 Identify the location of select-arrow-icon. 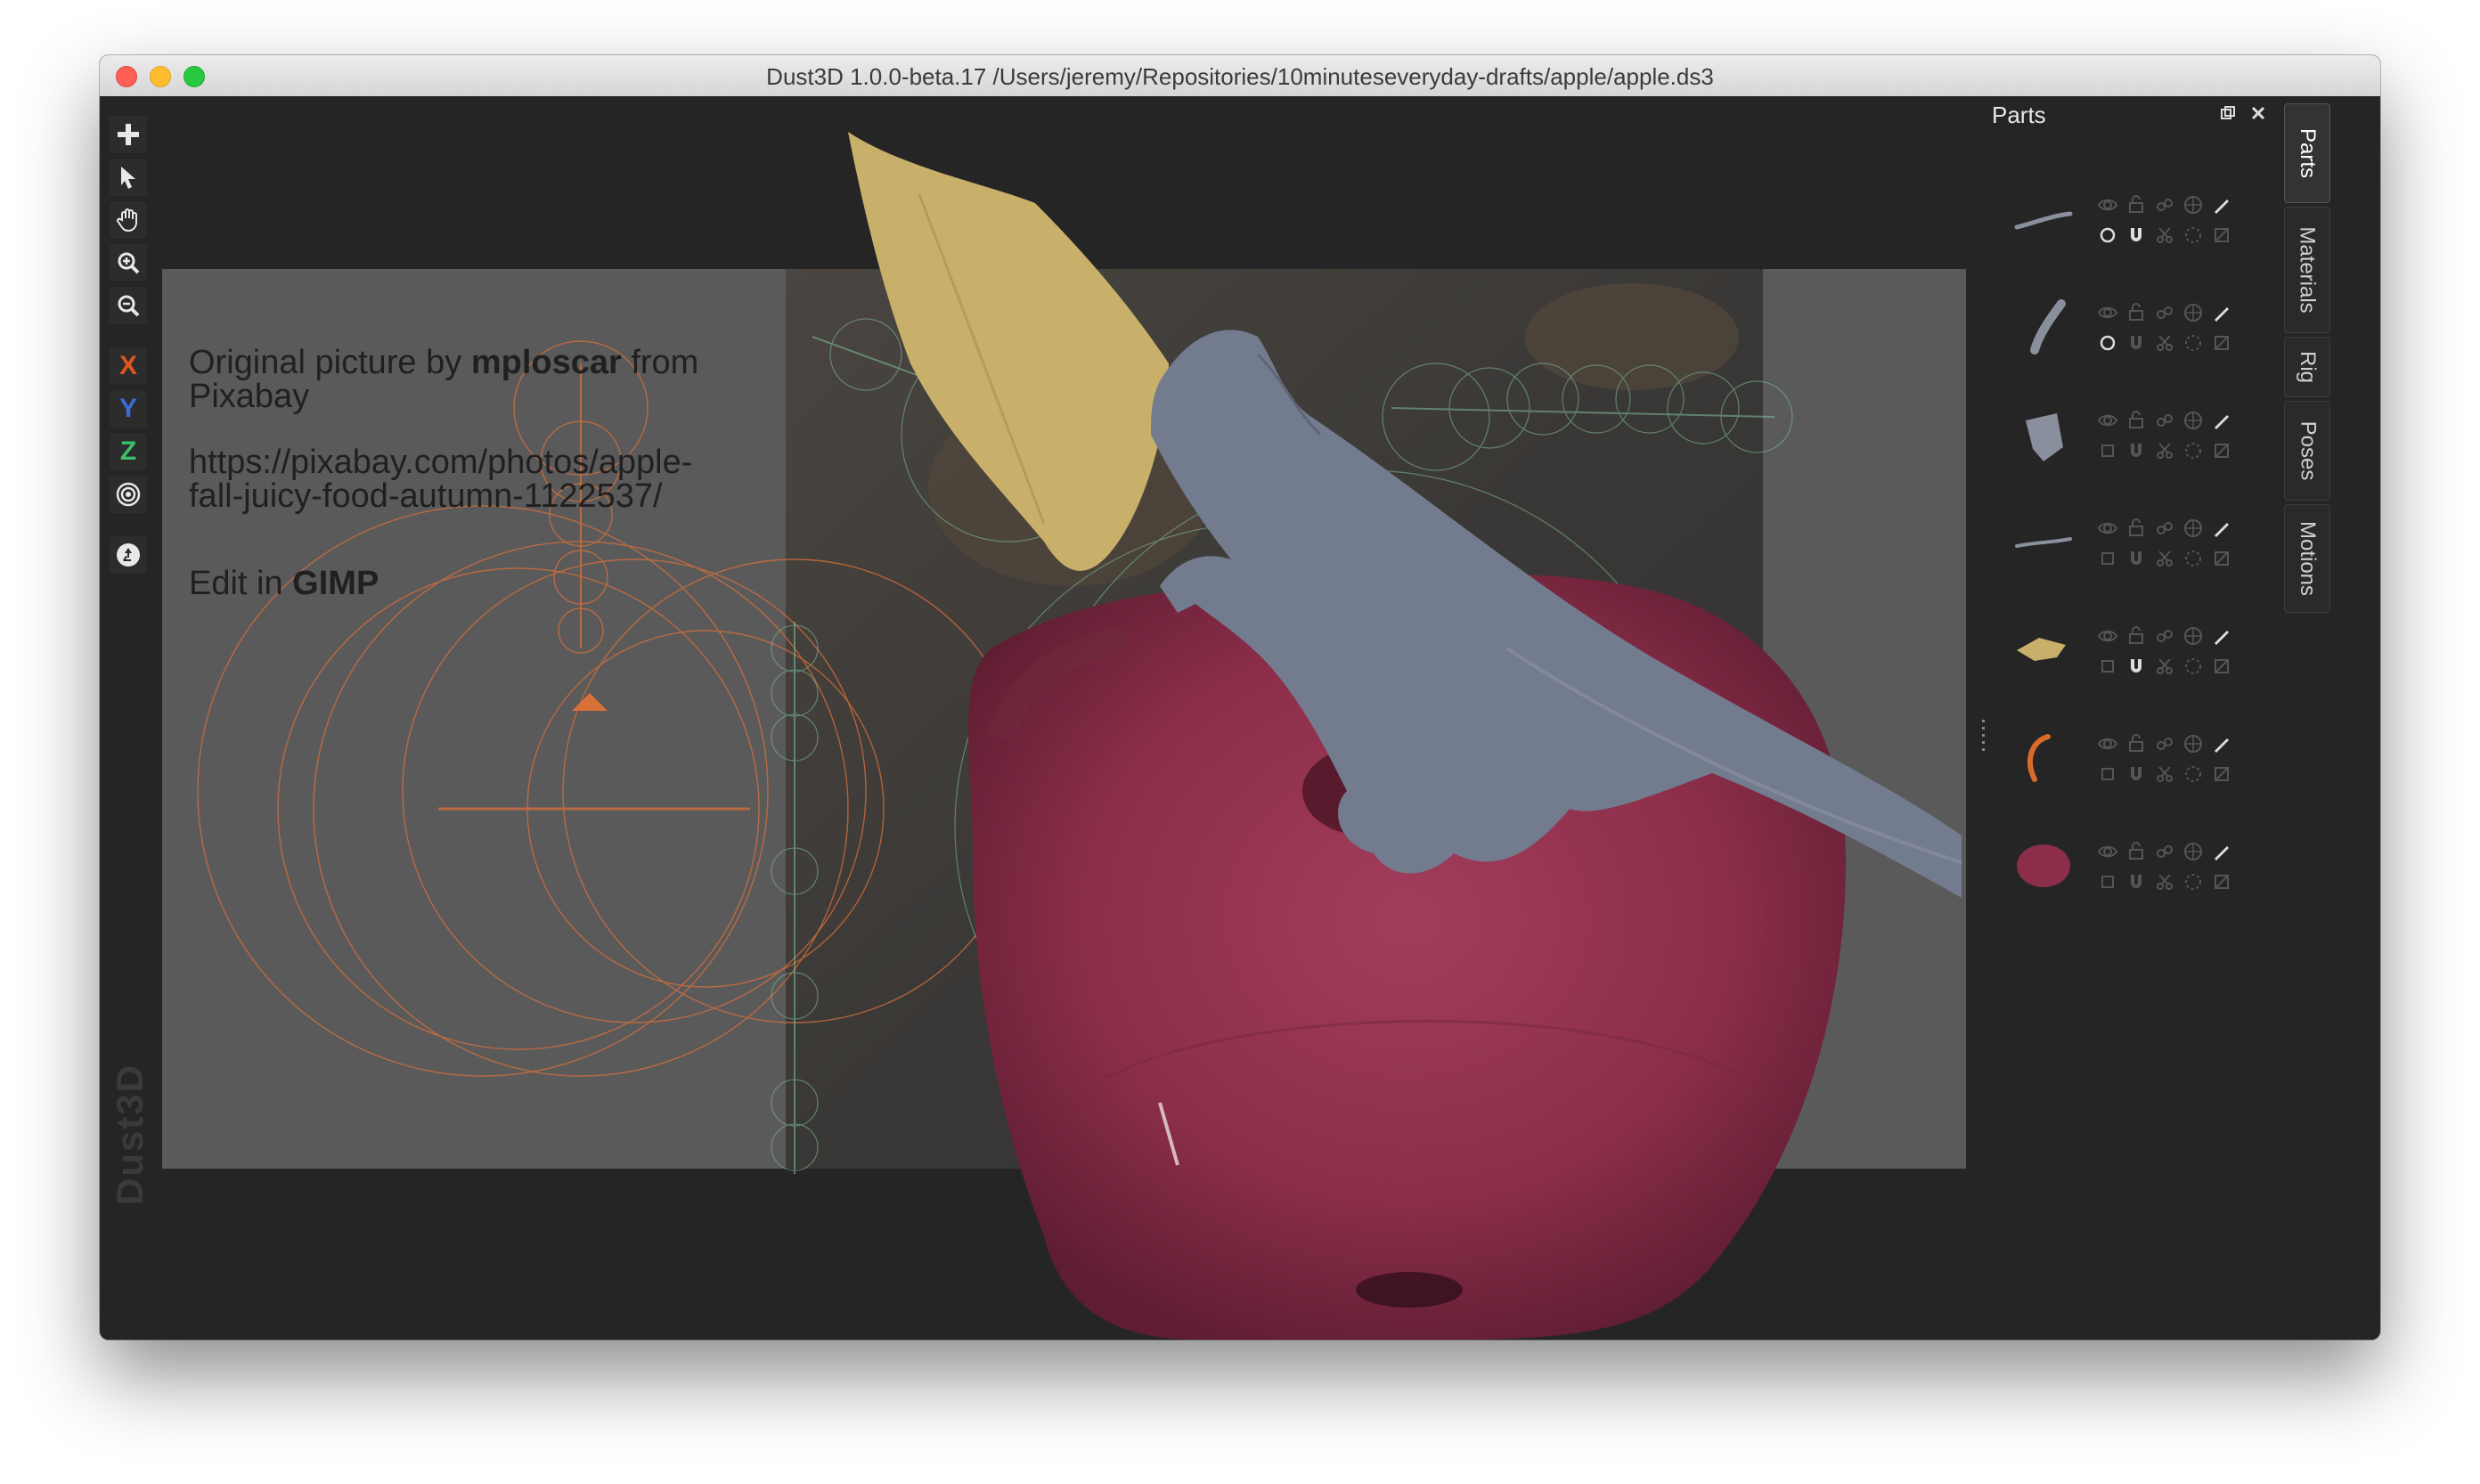
(128, 178).